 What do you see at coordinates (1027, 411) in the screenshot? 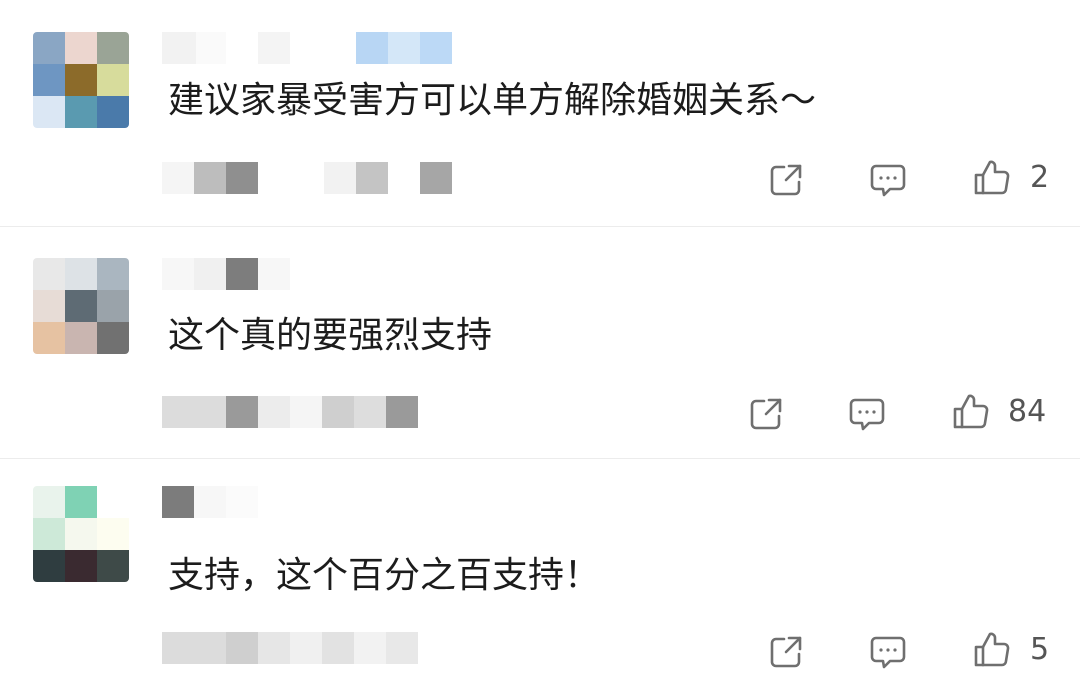
I see `like-count: 84` at bounding box center [1027, 411].